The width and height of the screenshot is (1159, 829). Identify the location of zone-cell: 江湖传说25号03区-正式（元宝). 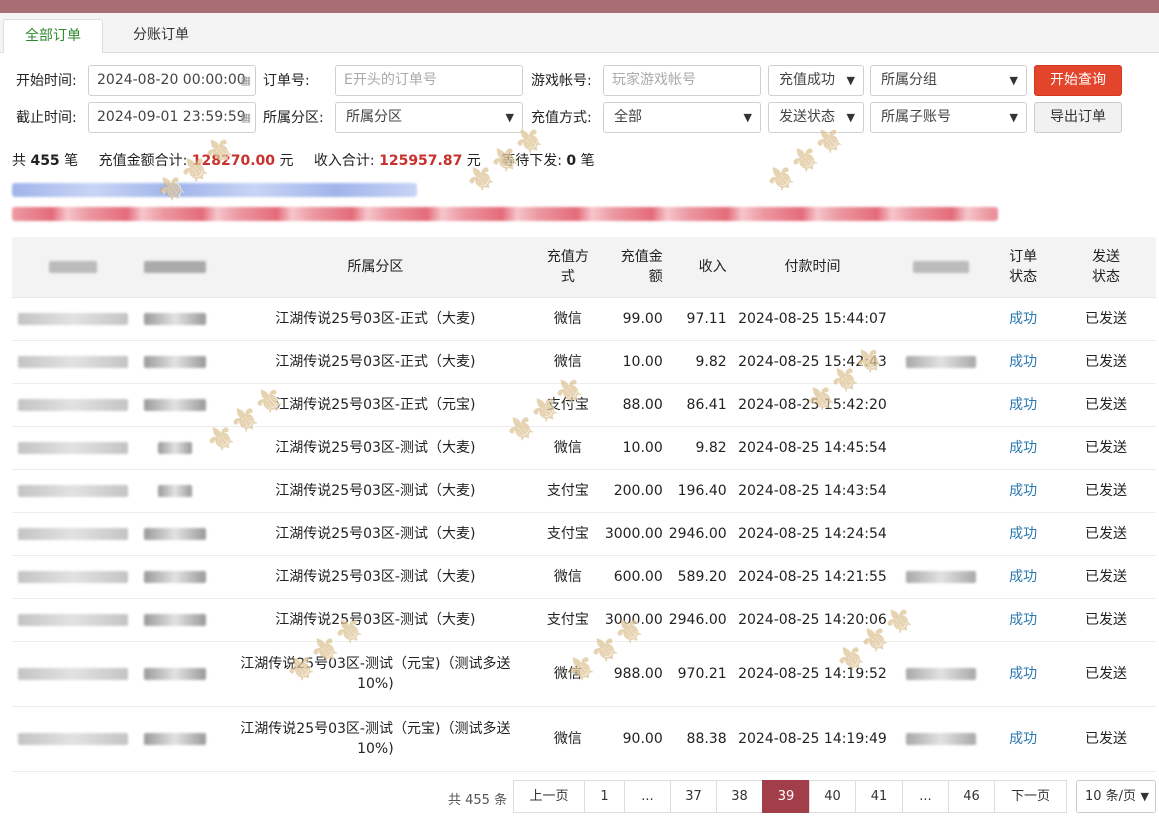
(375, 405).